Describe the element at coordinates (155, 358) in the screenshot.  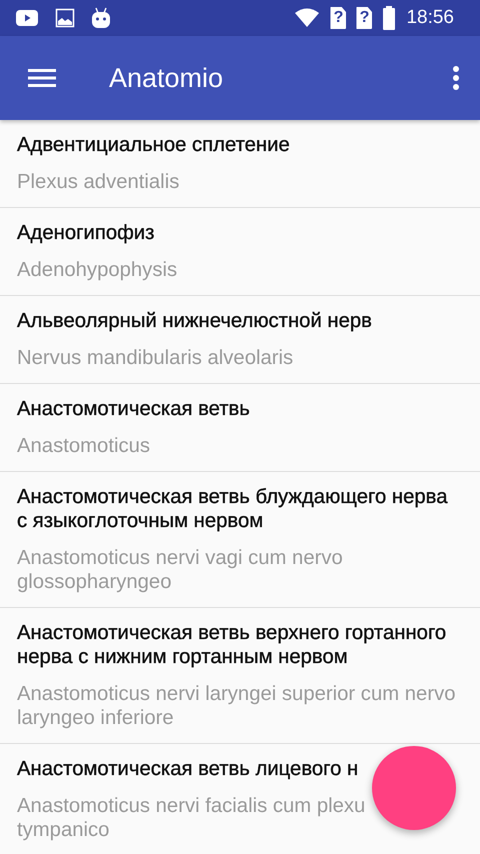
I see `term-latin: Nervus mandibularis alveolaris` at that location.